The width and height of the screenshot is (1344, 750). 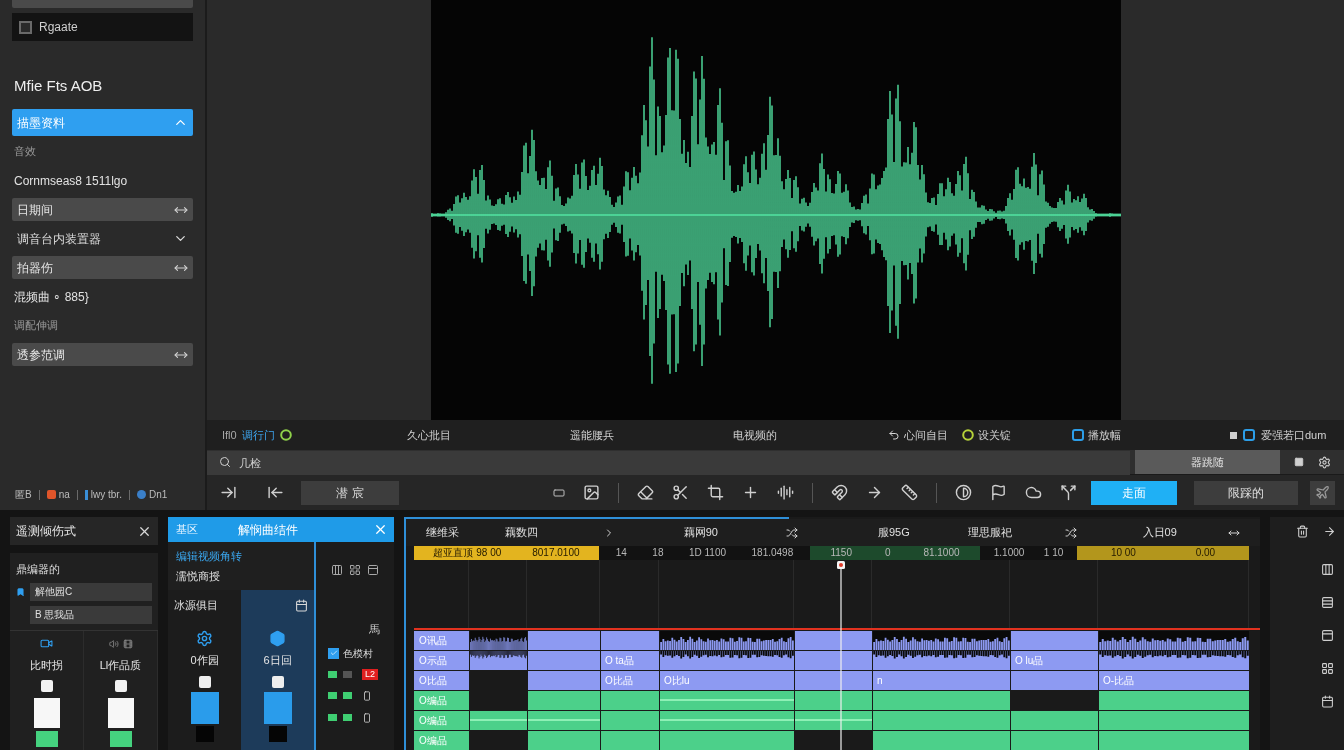 I want to click on settings-icon, so click(x=1324, y=462).